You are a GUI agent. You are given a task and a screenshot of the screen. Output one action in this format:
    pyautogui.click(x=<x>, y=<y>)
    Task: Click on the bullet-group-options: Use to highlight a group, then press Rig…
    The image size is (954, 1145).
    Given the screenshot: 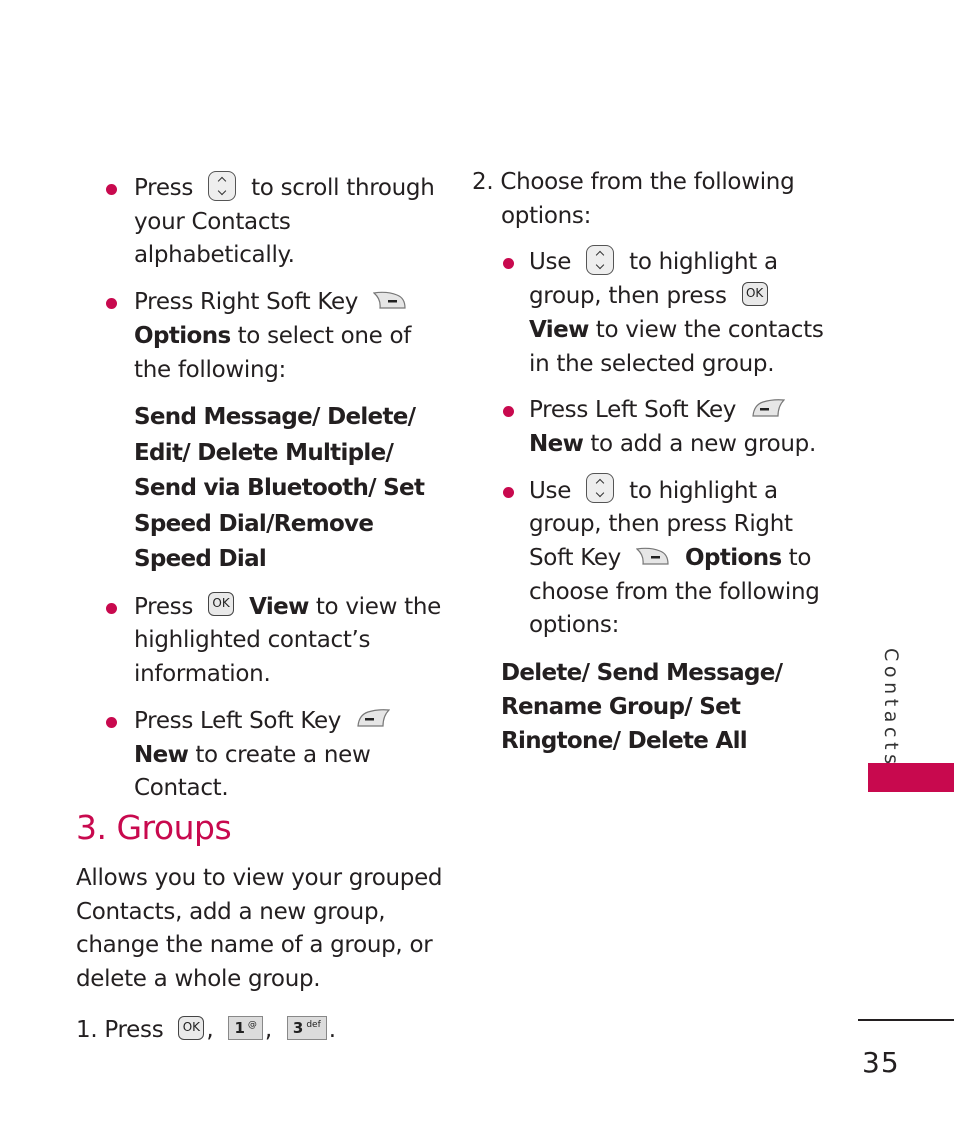 What is the action you would take?
    pyautogui.click(x=652, y=558)
    